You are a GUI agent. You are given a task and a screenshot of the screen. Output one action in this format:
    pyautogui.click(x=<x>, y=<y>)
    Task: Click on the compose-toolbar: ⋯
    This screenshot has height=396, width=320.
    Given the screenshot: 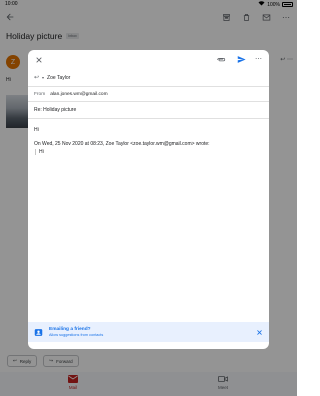 What is the action you would take?
    pyautogui.click(x=148, y=59)
    